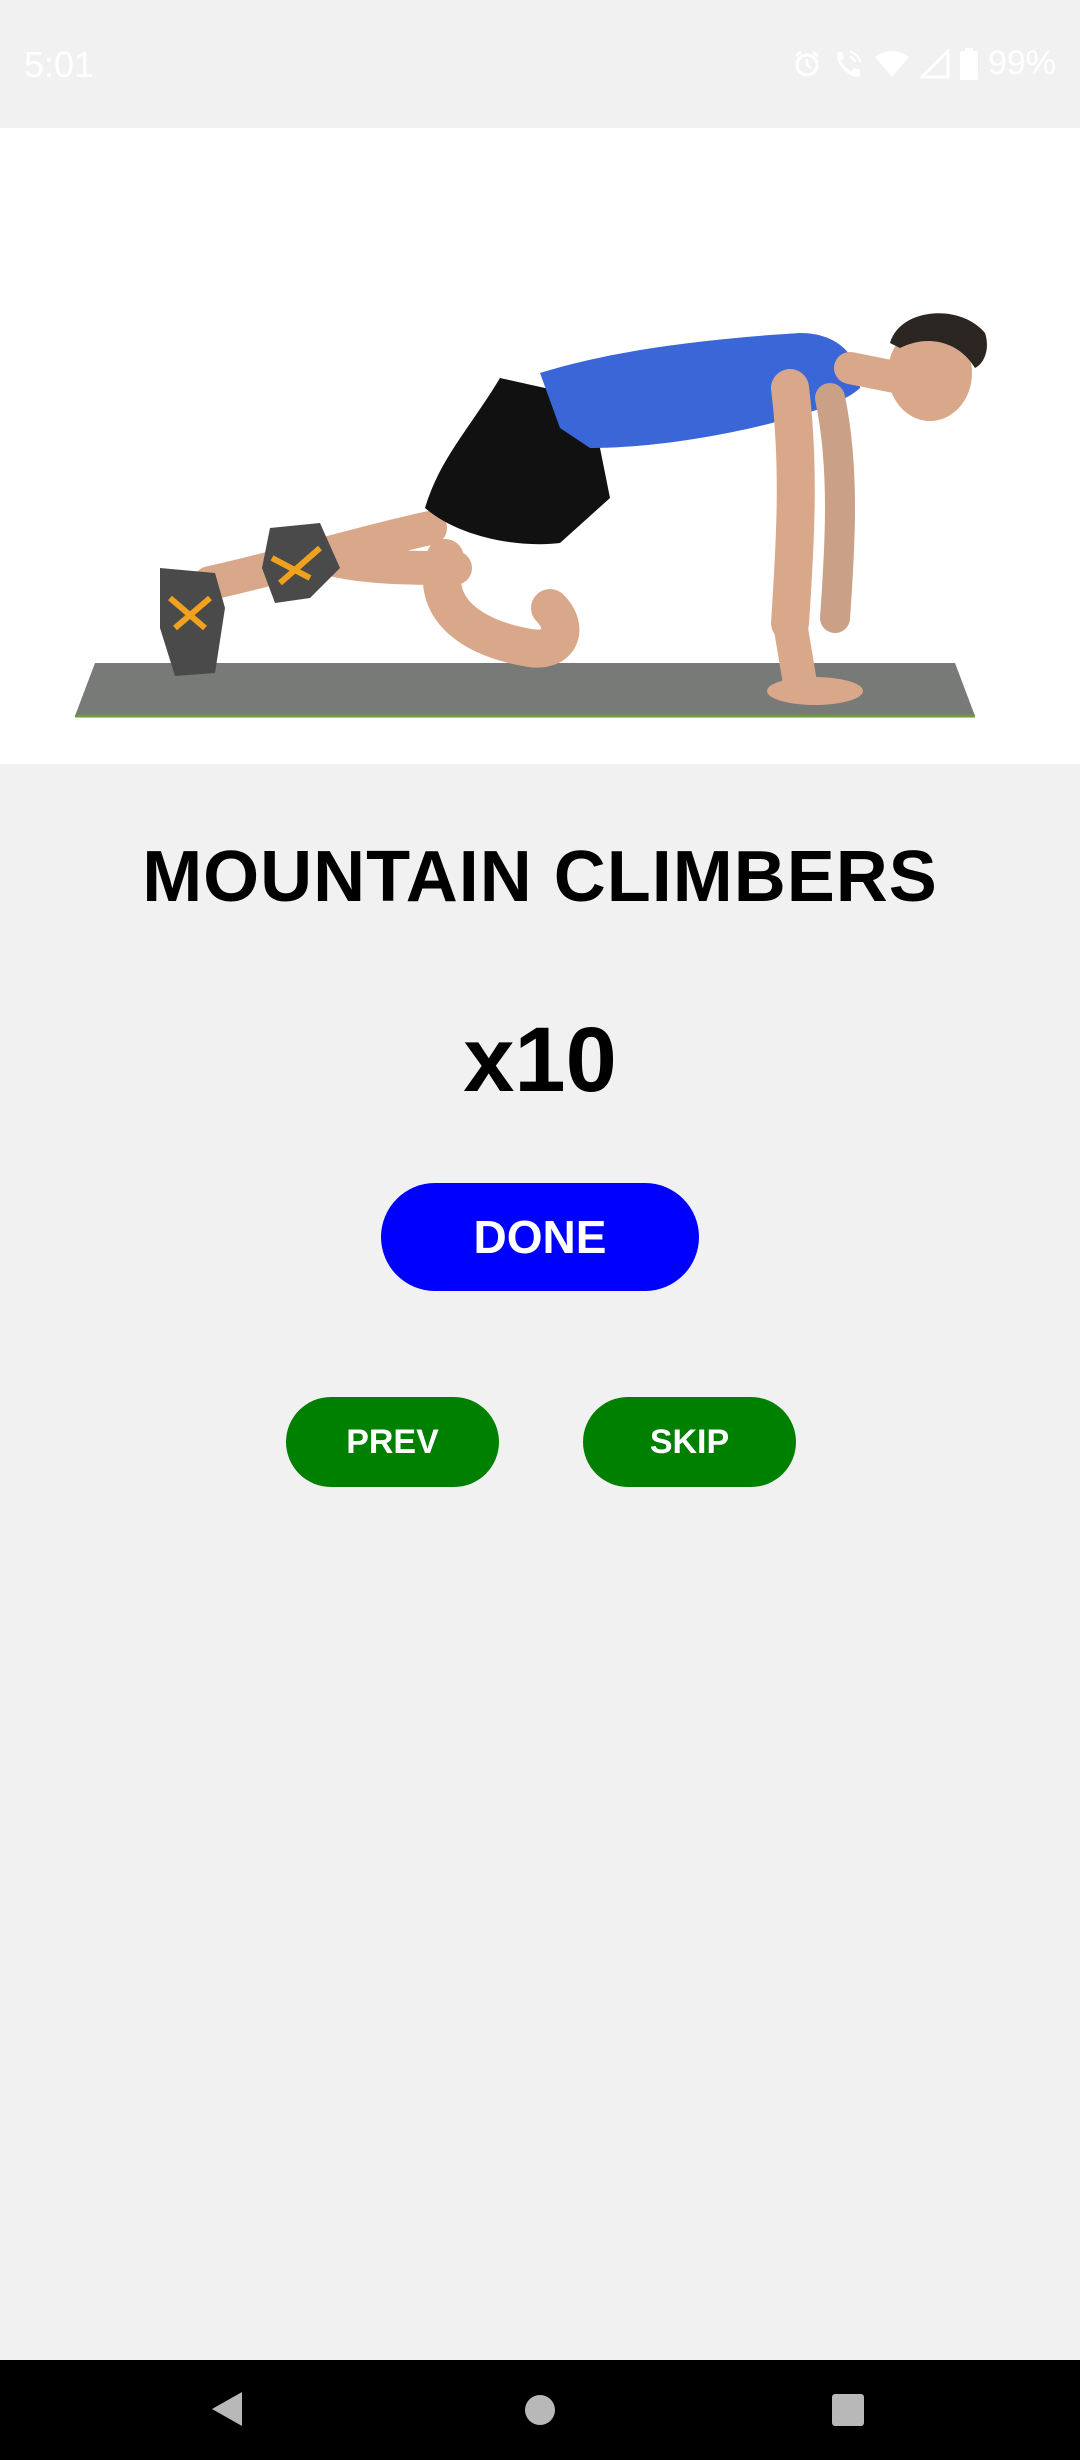 This screenshot has height=2460, width=1080. I want to click on status-icons: 99%, so click(924, 63).